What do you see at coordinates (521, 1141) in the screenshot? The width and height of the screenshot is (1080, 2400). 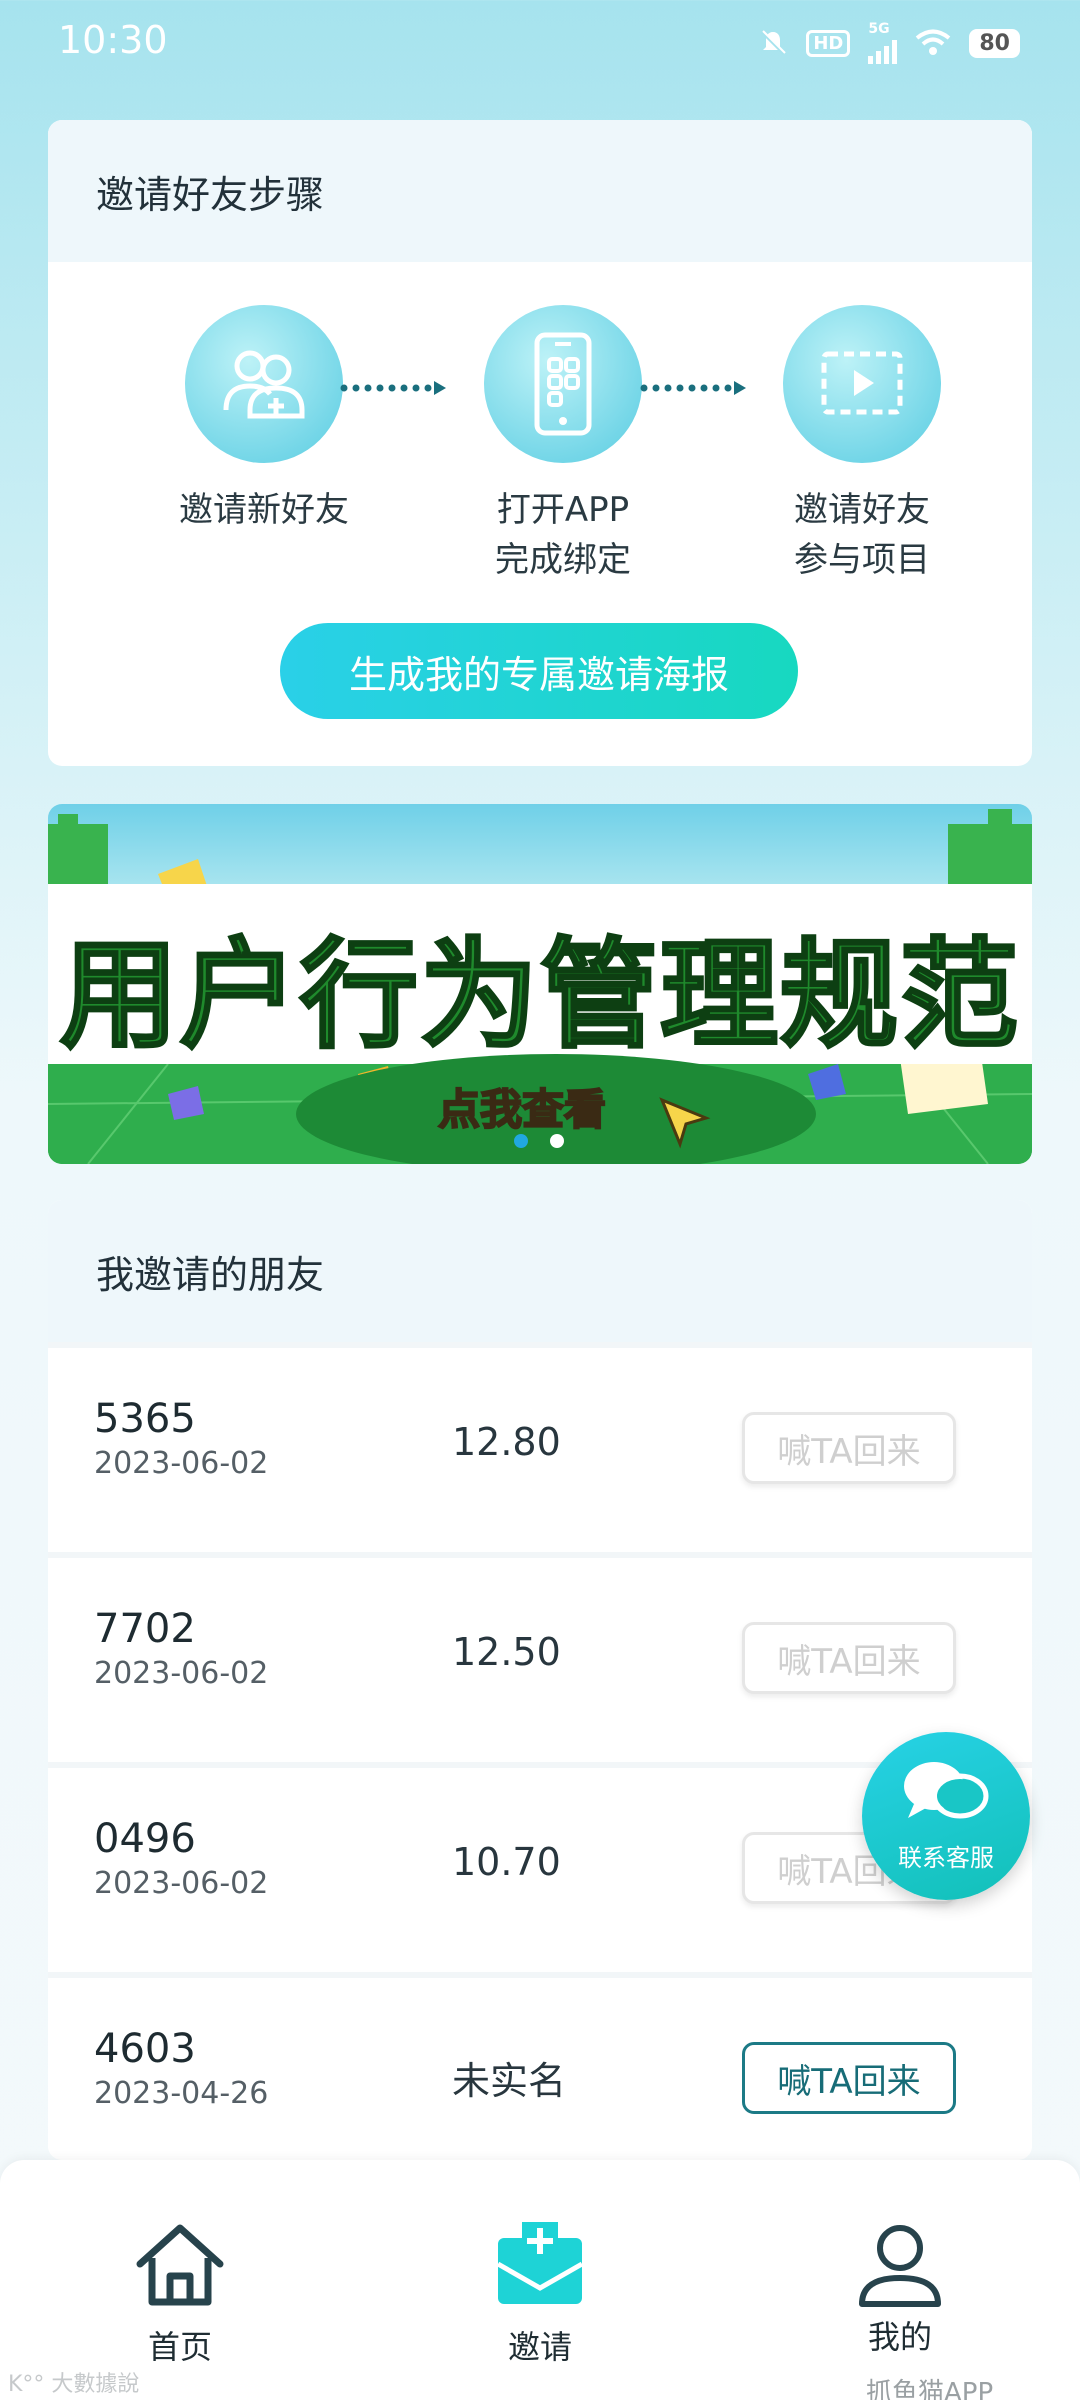 I see `carousel-dot-active` at bounding box center [521, 1141].